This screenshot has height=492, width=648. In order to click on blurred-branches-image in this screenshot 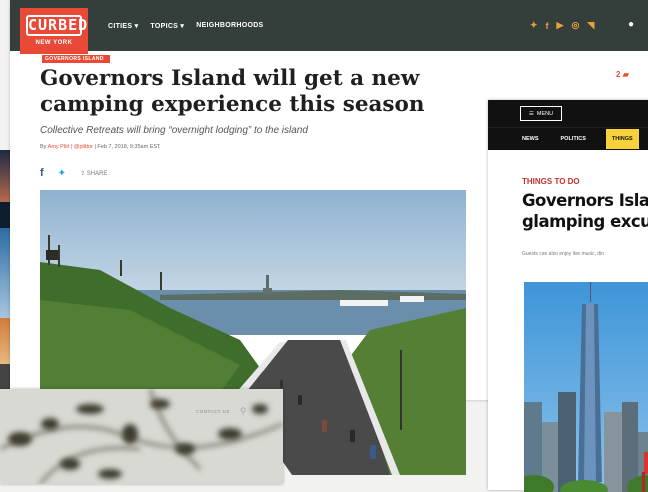, I will do `click(141, 436)`.